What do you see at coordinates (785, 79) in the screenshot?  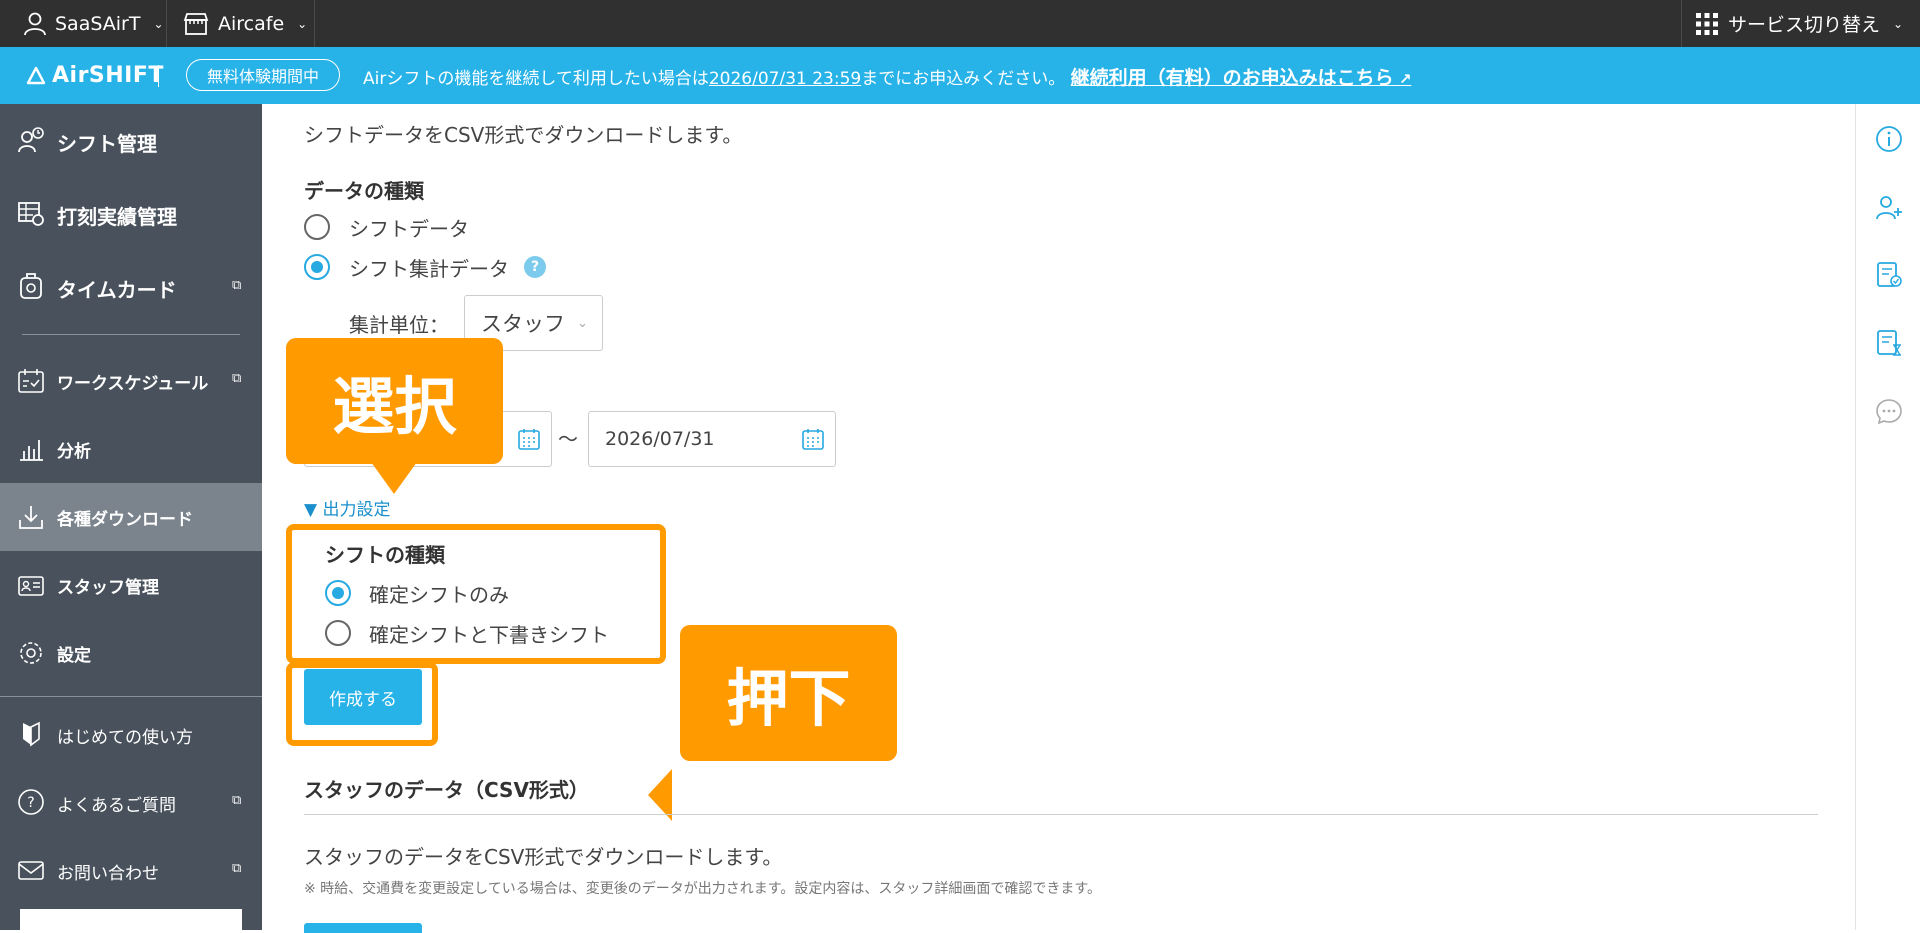 I see `deadline: 2026/07/31 23:59` at bounding box center [785, 79].